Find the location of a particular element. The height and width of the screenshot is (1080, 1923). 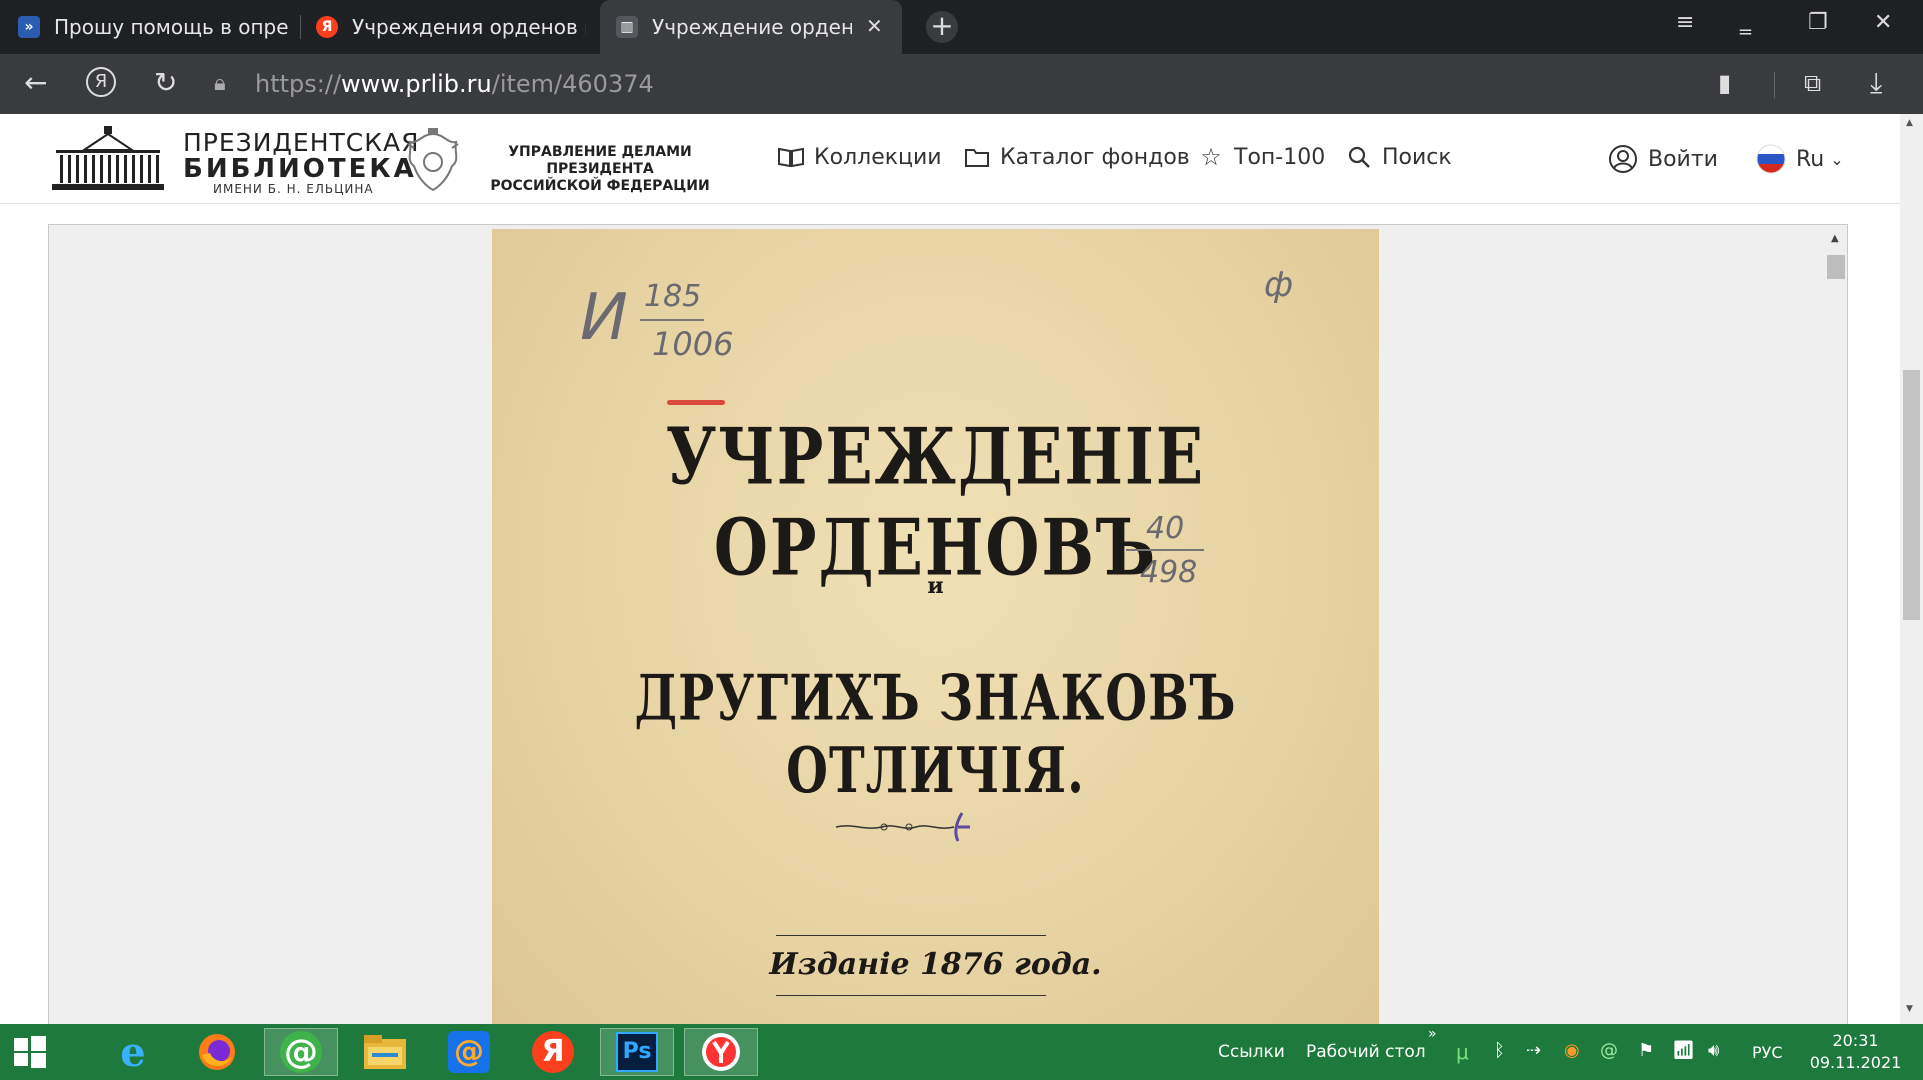

handwritten-number-top: 185 is located at coordinates (673, 296).